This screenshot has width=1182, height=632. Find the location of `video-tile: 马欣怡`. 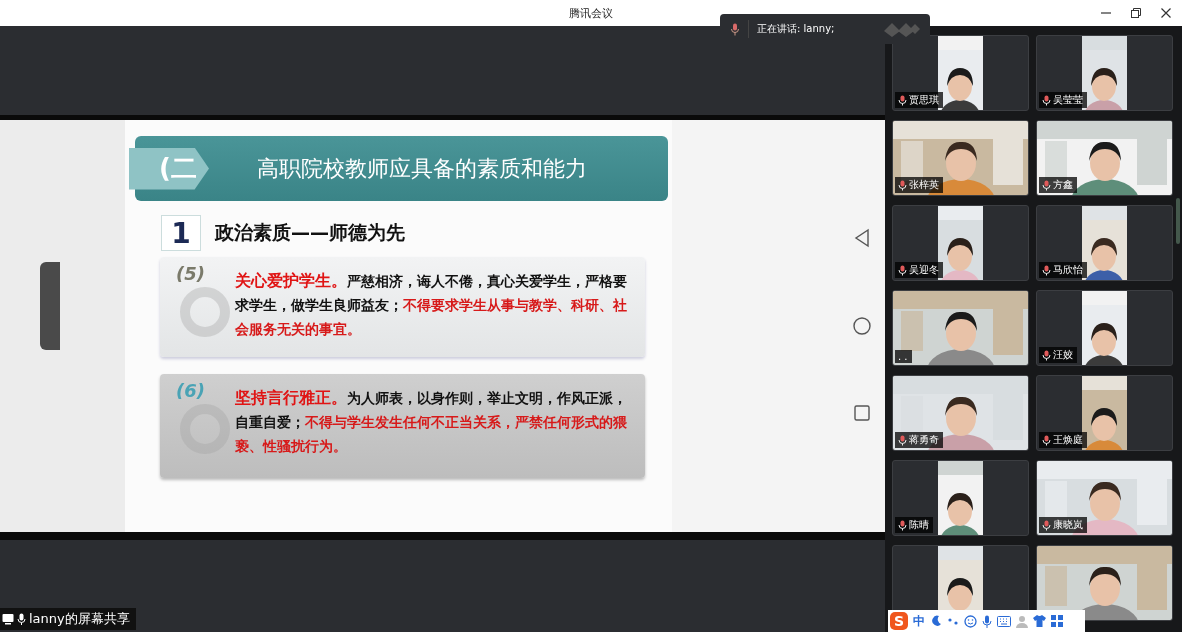

video-tile: 马欣怡 is located at coordinates (1104, 243).